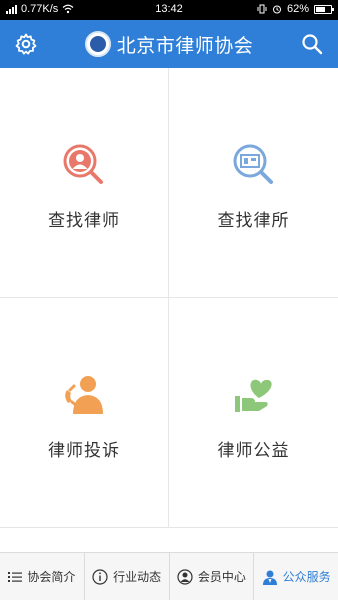 This screenshot has width=338, height=600. What do you see at coordinates (84, 450) in the screenshot?
I see `tile-label: 律师投诉` at bounding box center [84, 450].